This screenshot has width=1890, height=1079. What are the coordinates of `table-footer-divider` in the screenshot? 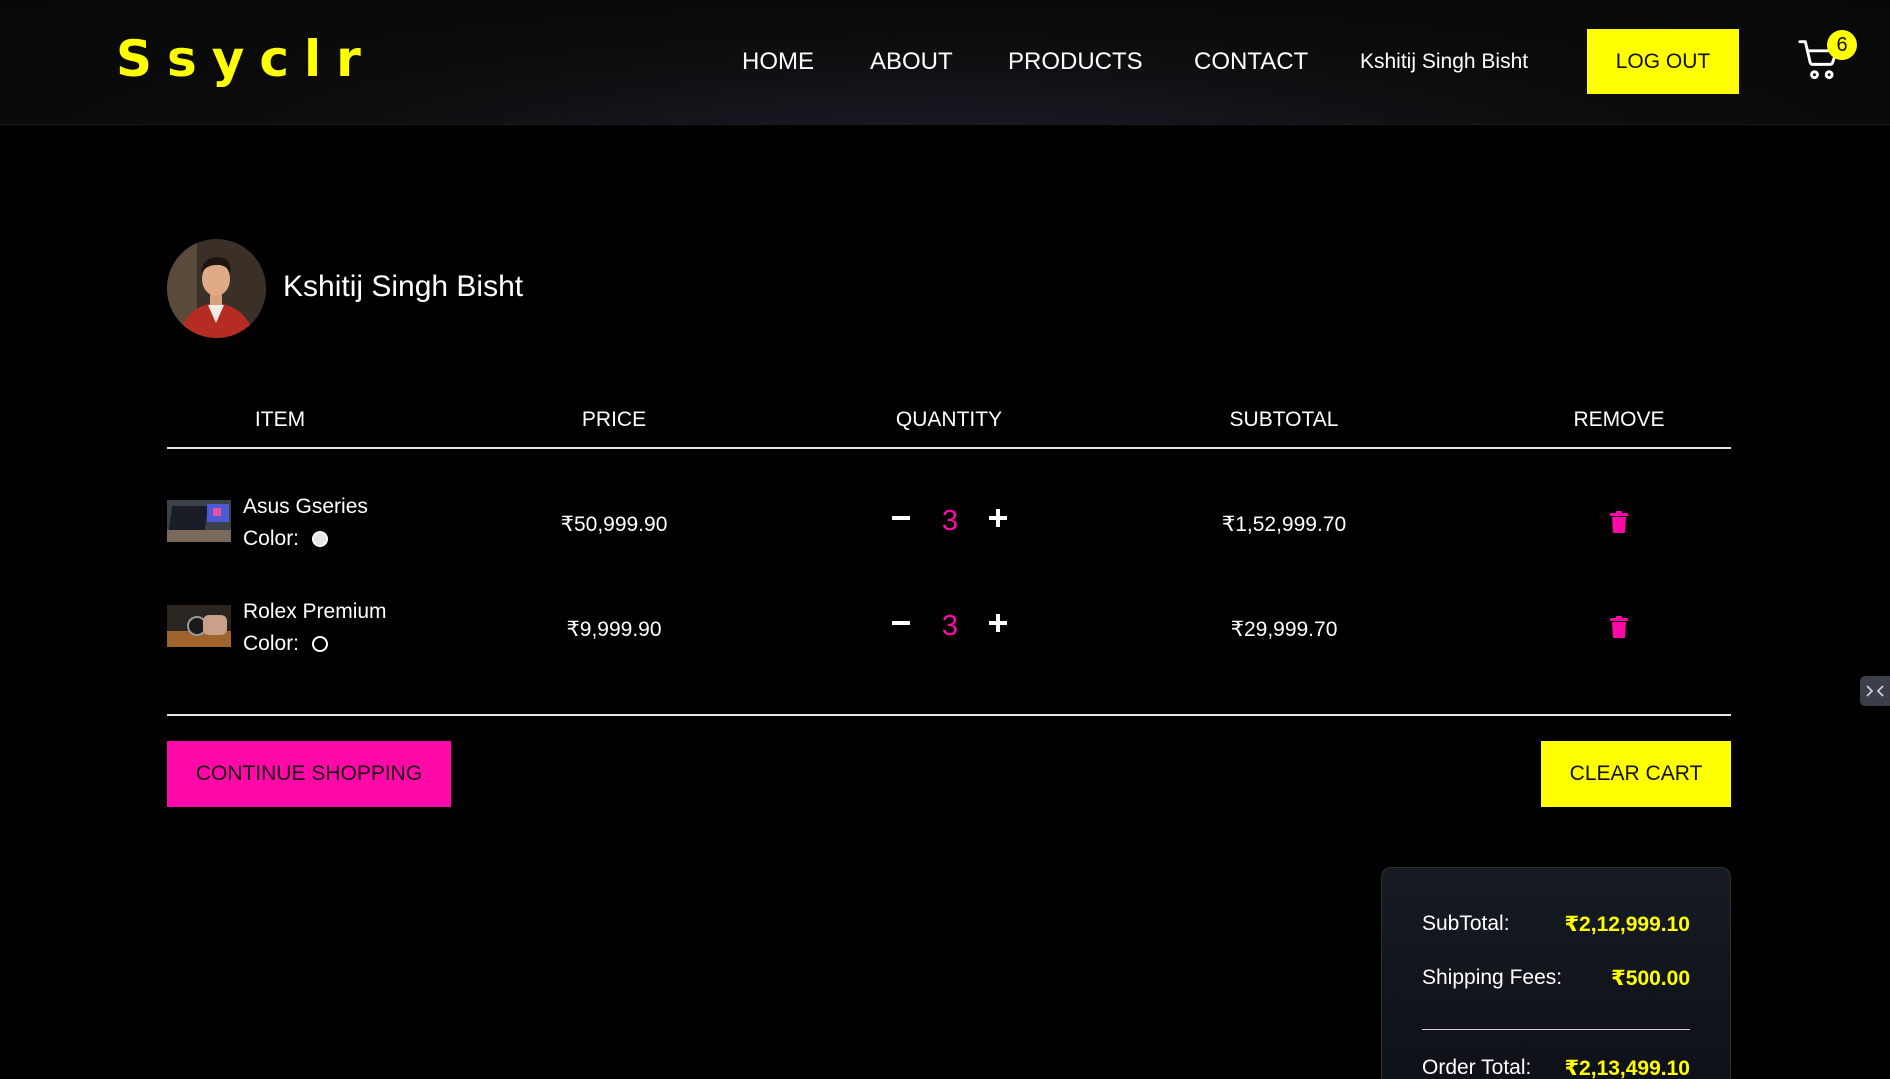 It's located at (949, 715).